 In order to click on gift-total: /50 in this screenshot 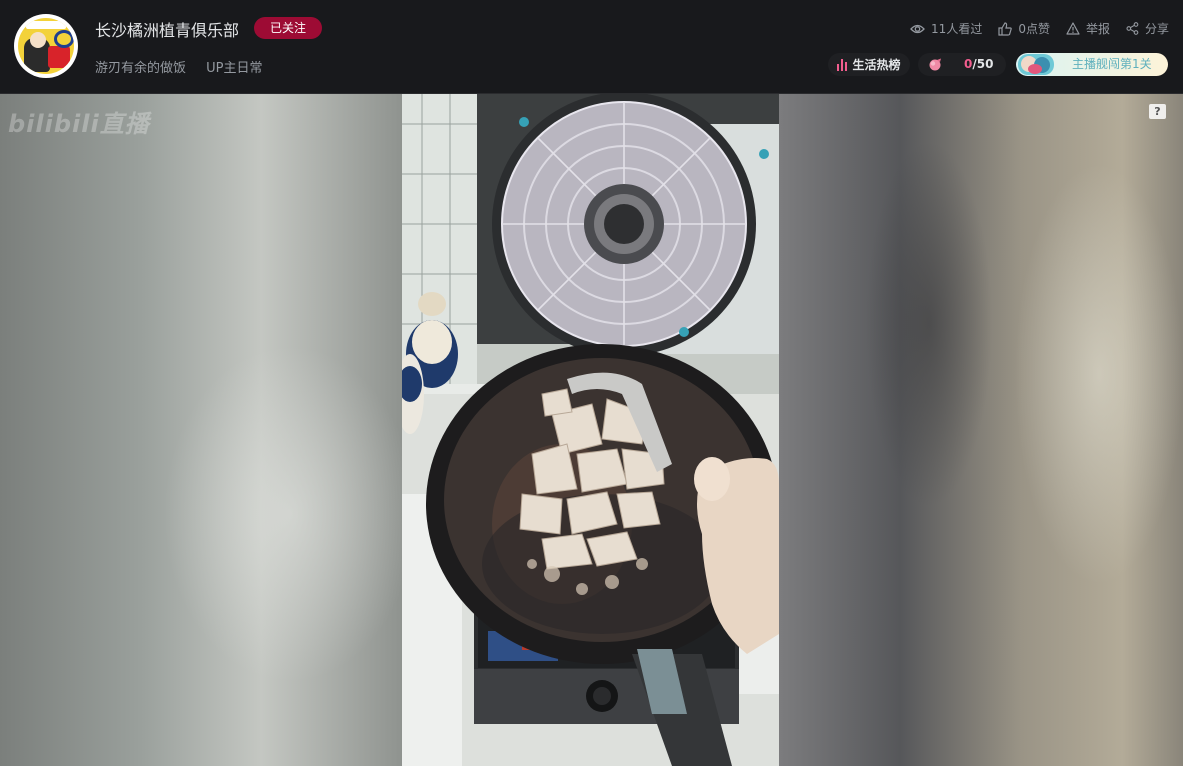, I will do `click(983, 64)`.